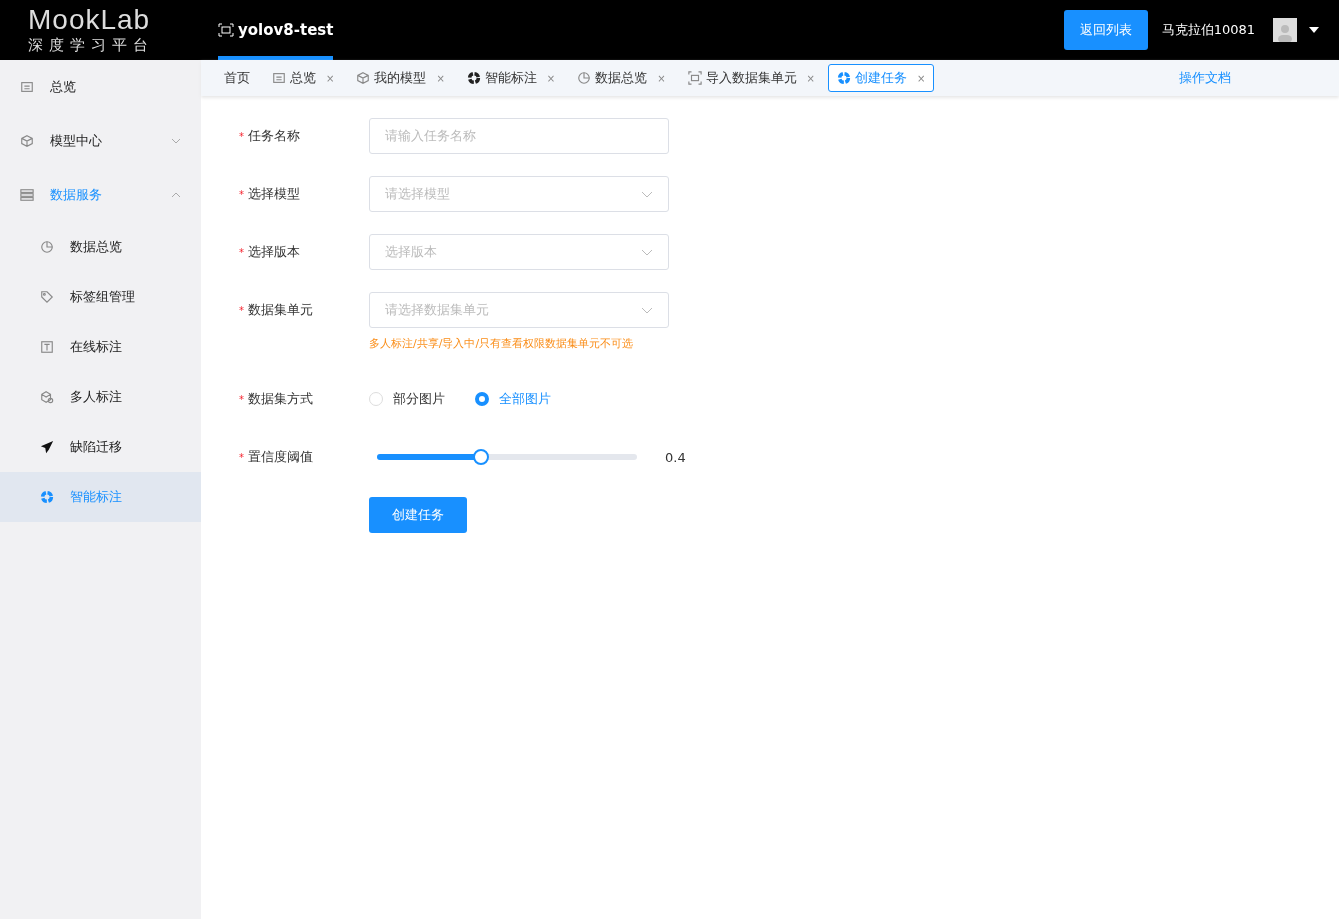 The image size is (1339, 919). I want to click on tab: 数据总览 ×, so click(621, 78).